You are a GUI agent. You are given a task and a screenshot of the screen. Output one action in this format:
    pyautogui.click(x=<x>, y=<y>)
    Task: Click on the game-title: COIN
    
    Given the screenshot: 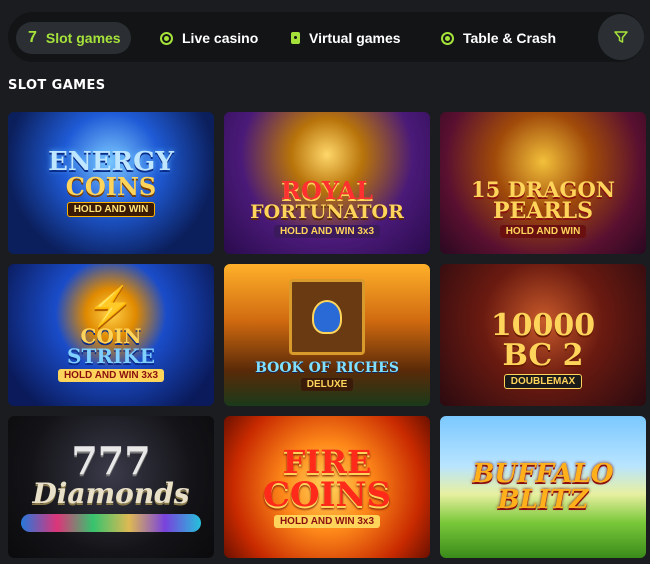 What is the action you would take?
    pyautogui.click(x=111, y=336)
    